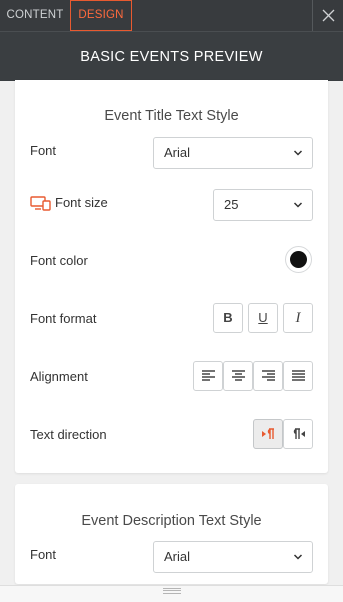  I want to click on align-left-button, so click(208, 376).